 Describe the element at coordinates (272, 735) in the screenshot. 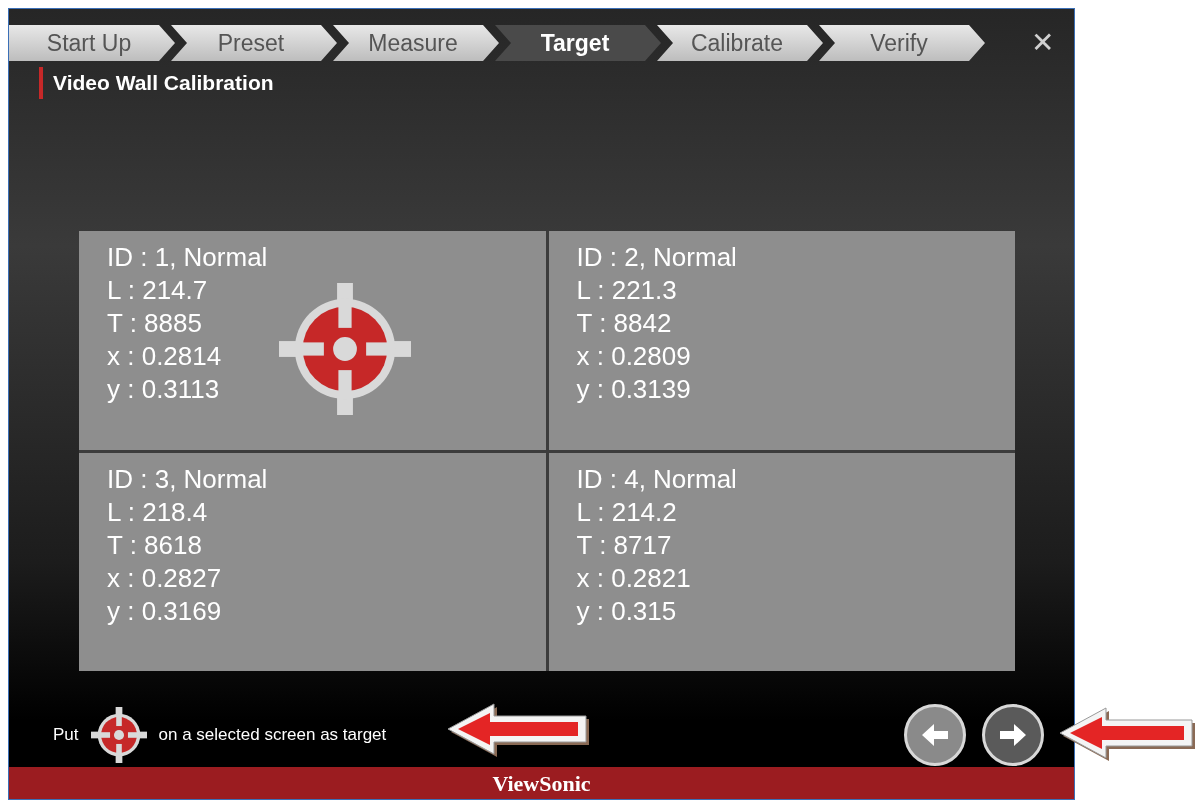

I see `hint-text: on a selected screen as target` at that location.